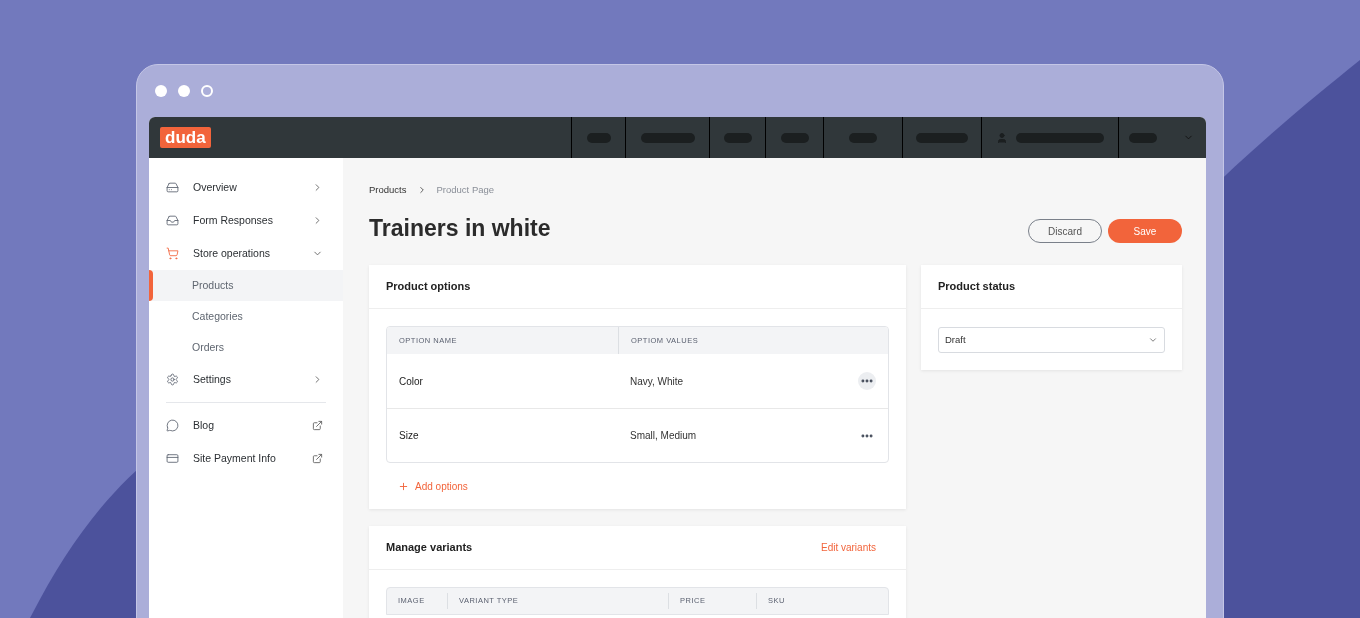 The width and height of the screenshot is (1360, 618). What do you see at coordinates (428, 287) in the screenshot?
I see `card-title: Product options` at bounding box center [428, 287].